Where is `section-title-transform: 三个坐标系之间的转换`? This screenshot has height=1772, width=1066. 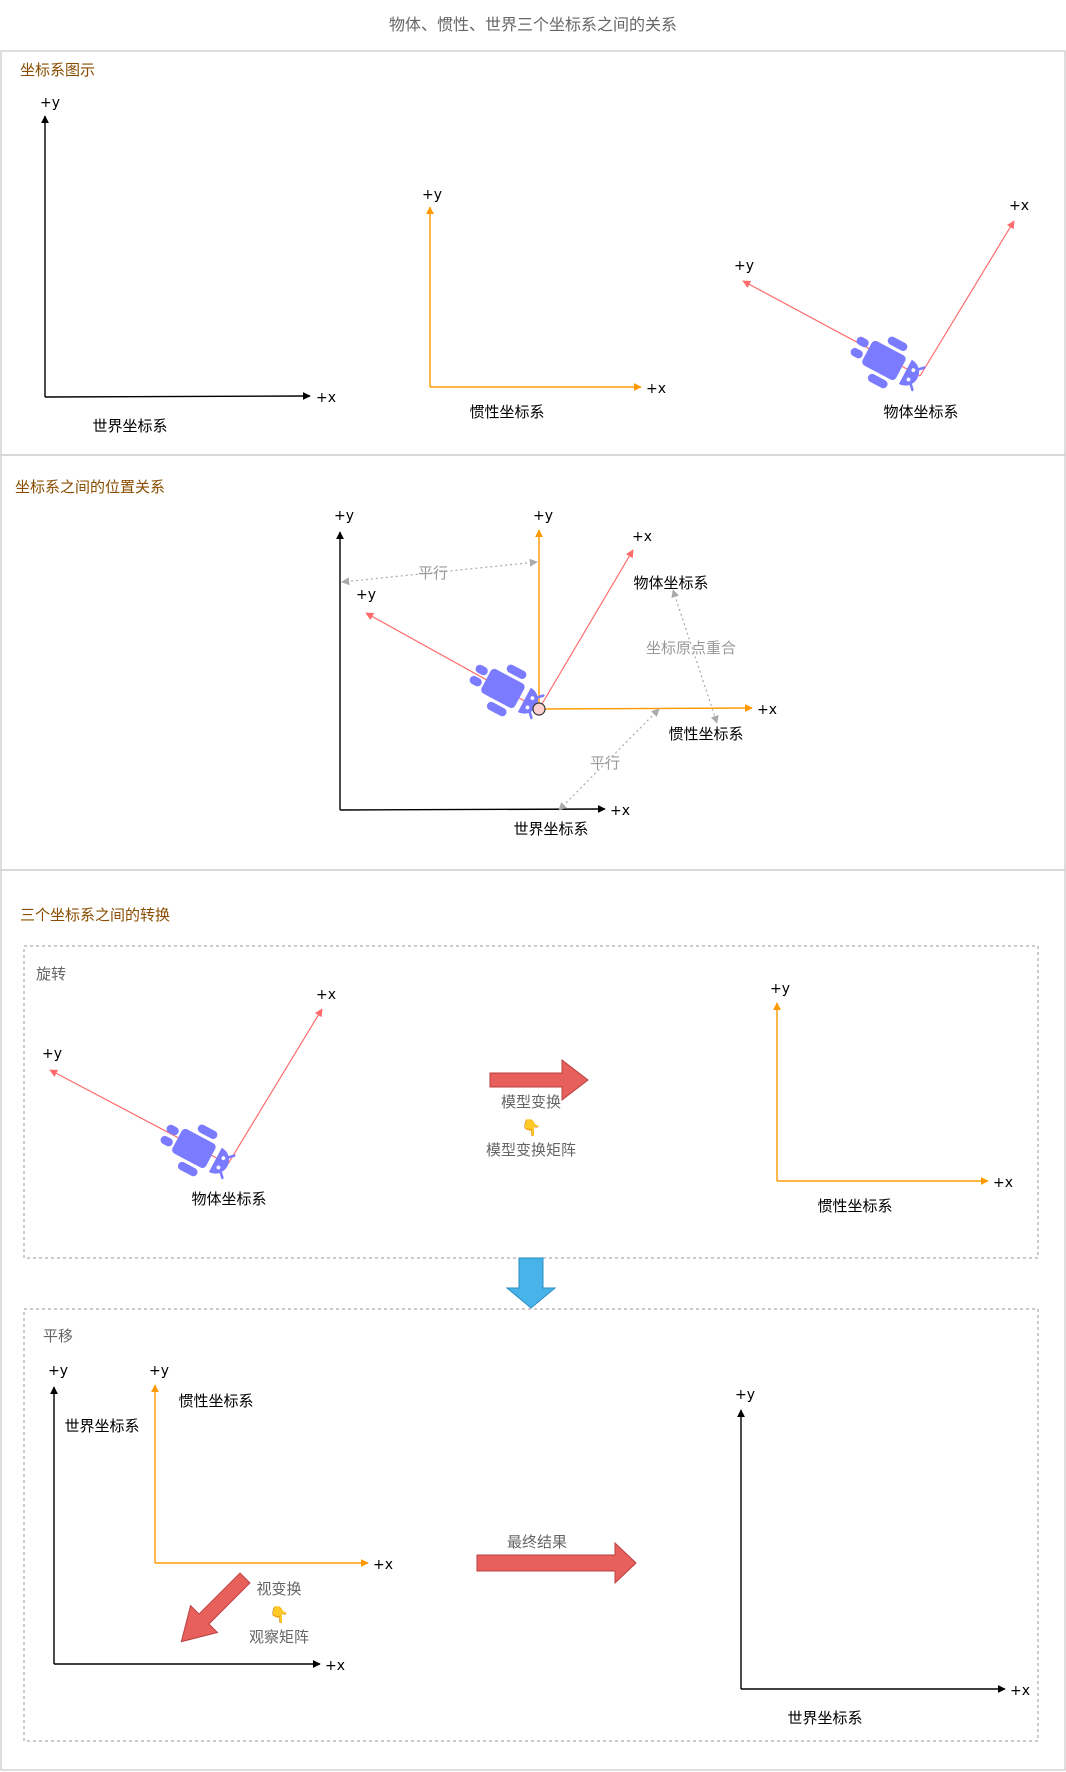
section-title-transform: 三个坐标系之间的转换 is located at coordinates (95, 915).